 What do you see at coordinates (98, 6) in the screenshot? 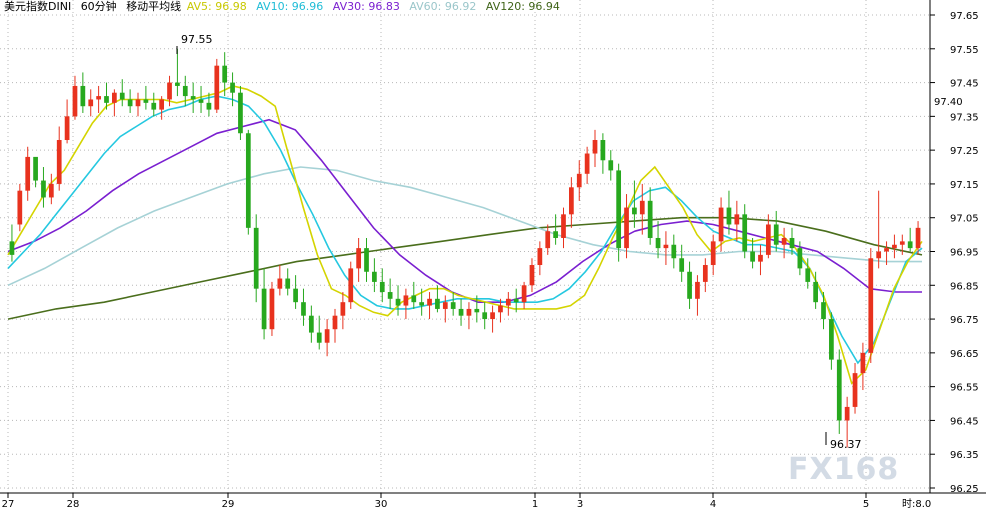
I see `period-label: 60分钟` at bounding box center [98, 6].